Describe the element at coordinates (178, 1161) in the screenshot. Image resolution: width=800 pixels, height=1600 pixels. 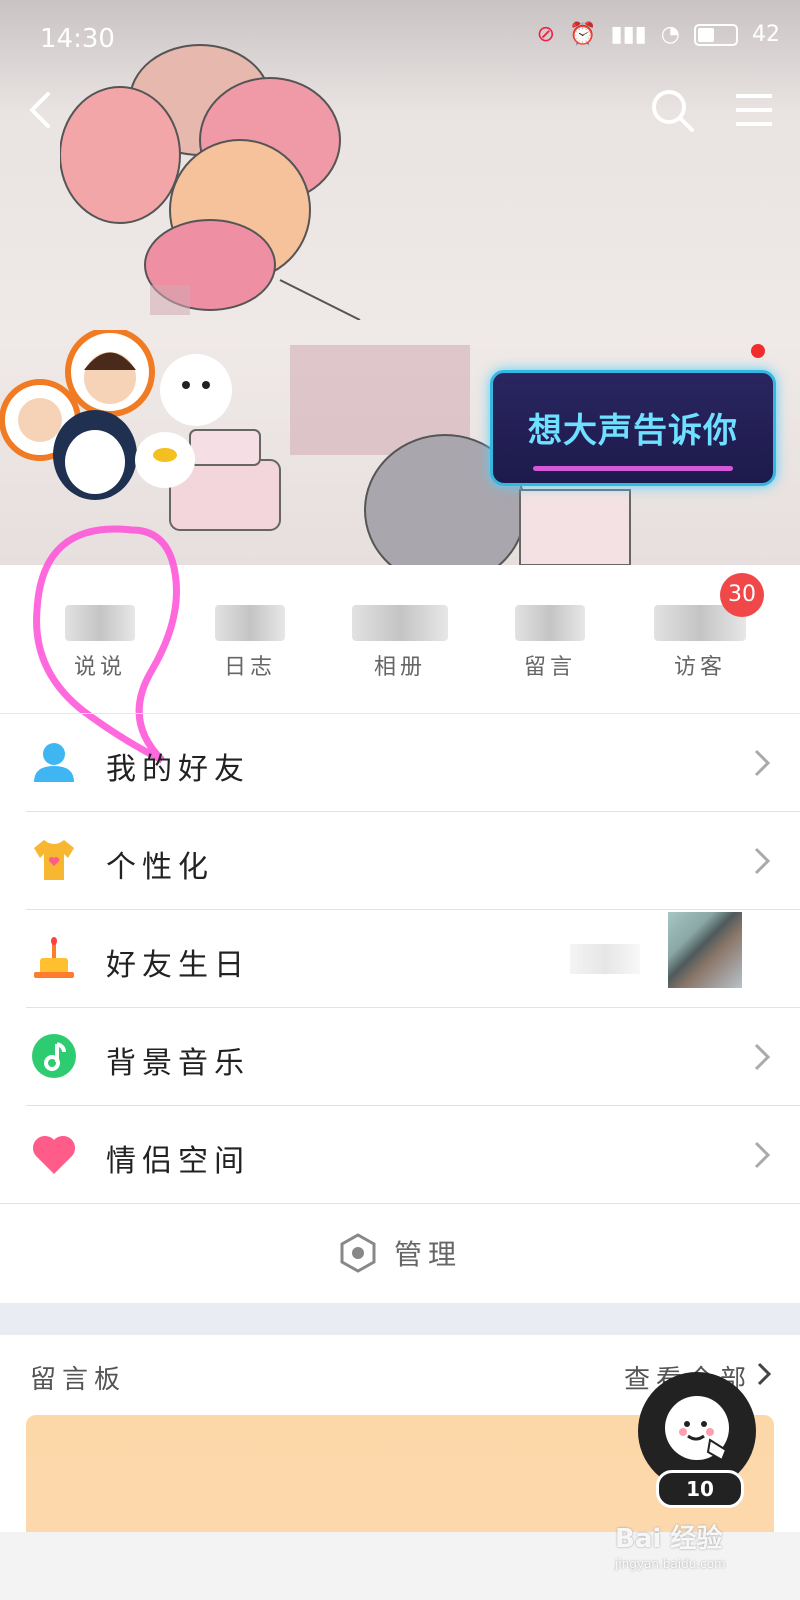
I see `menu-item-label: 情侣空间` at that location.